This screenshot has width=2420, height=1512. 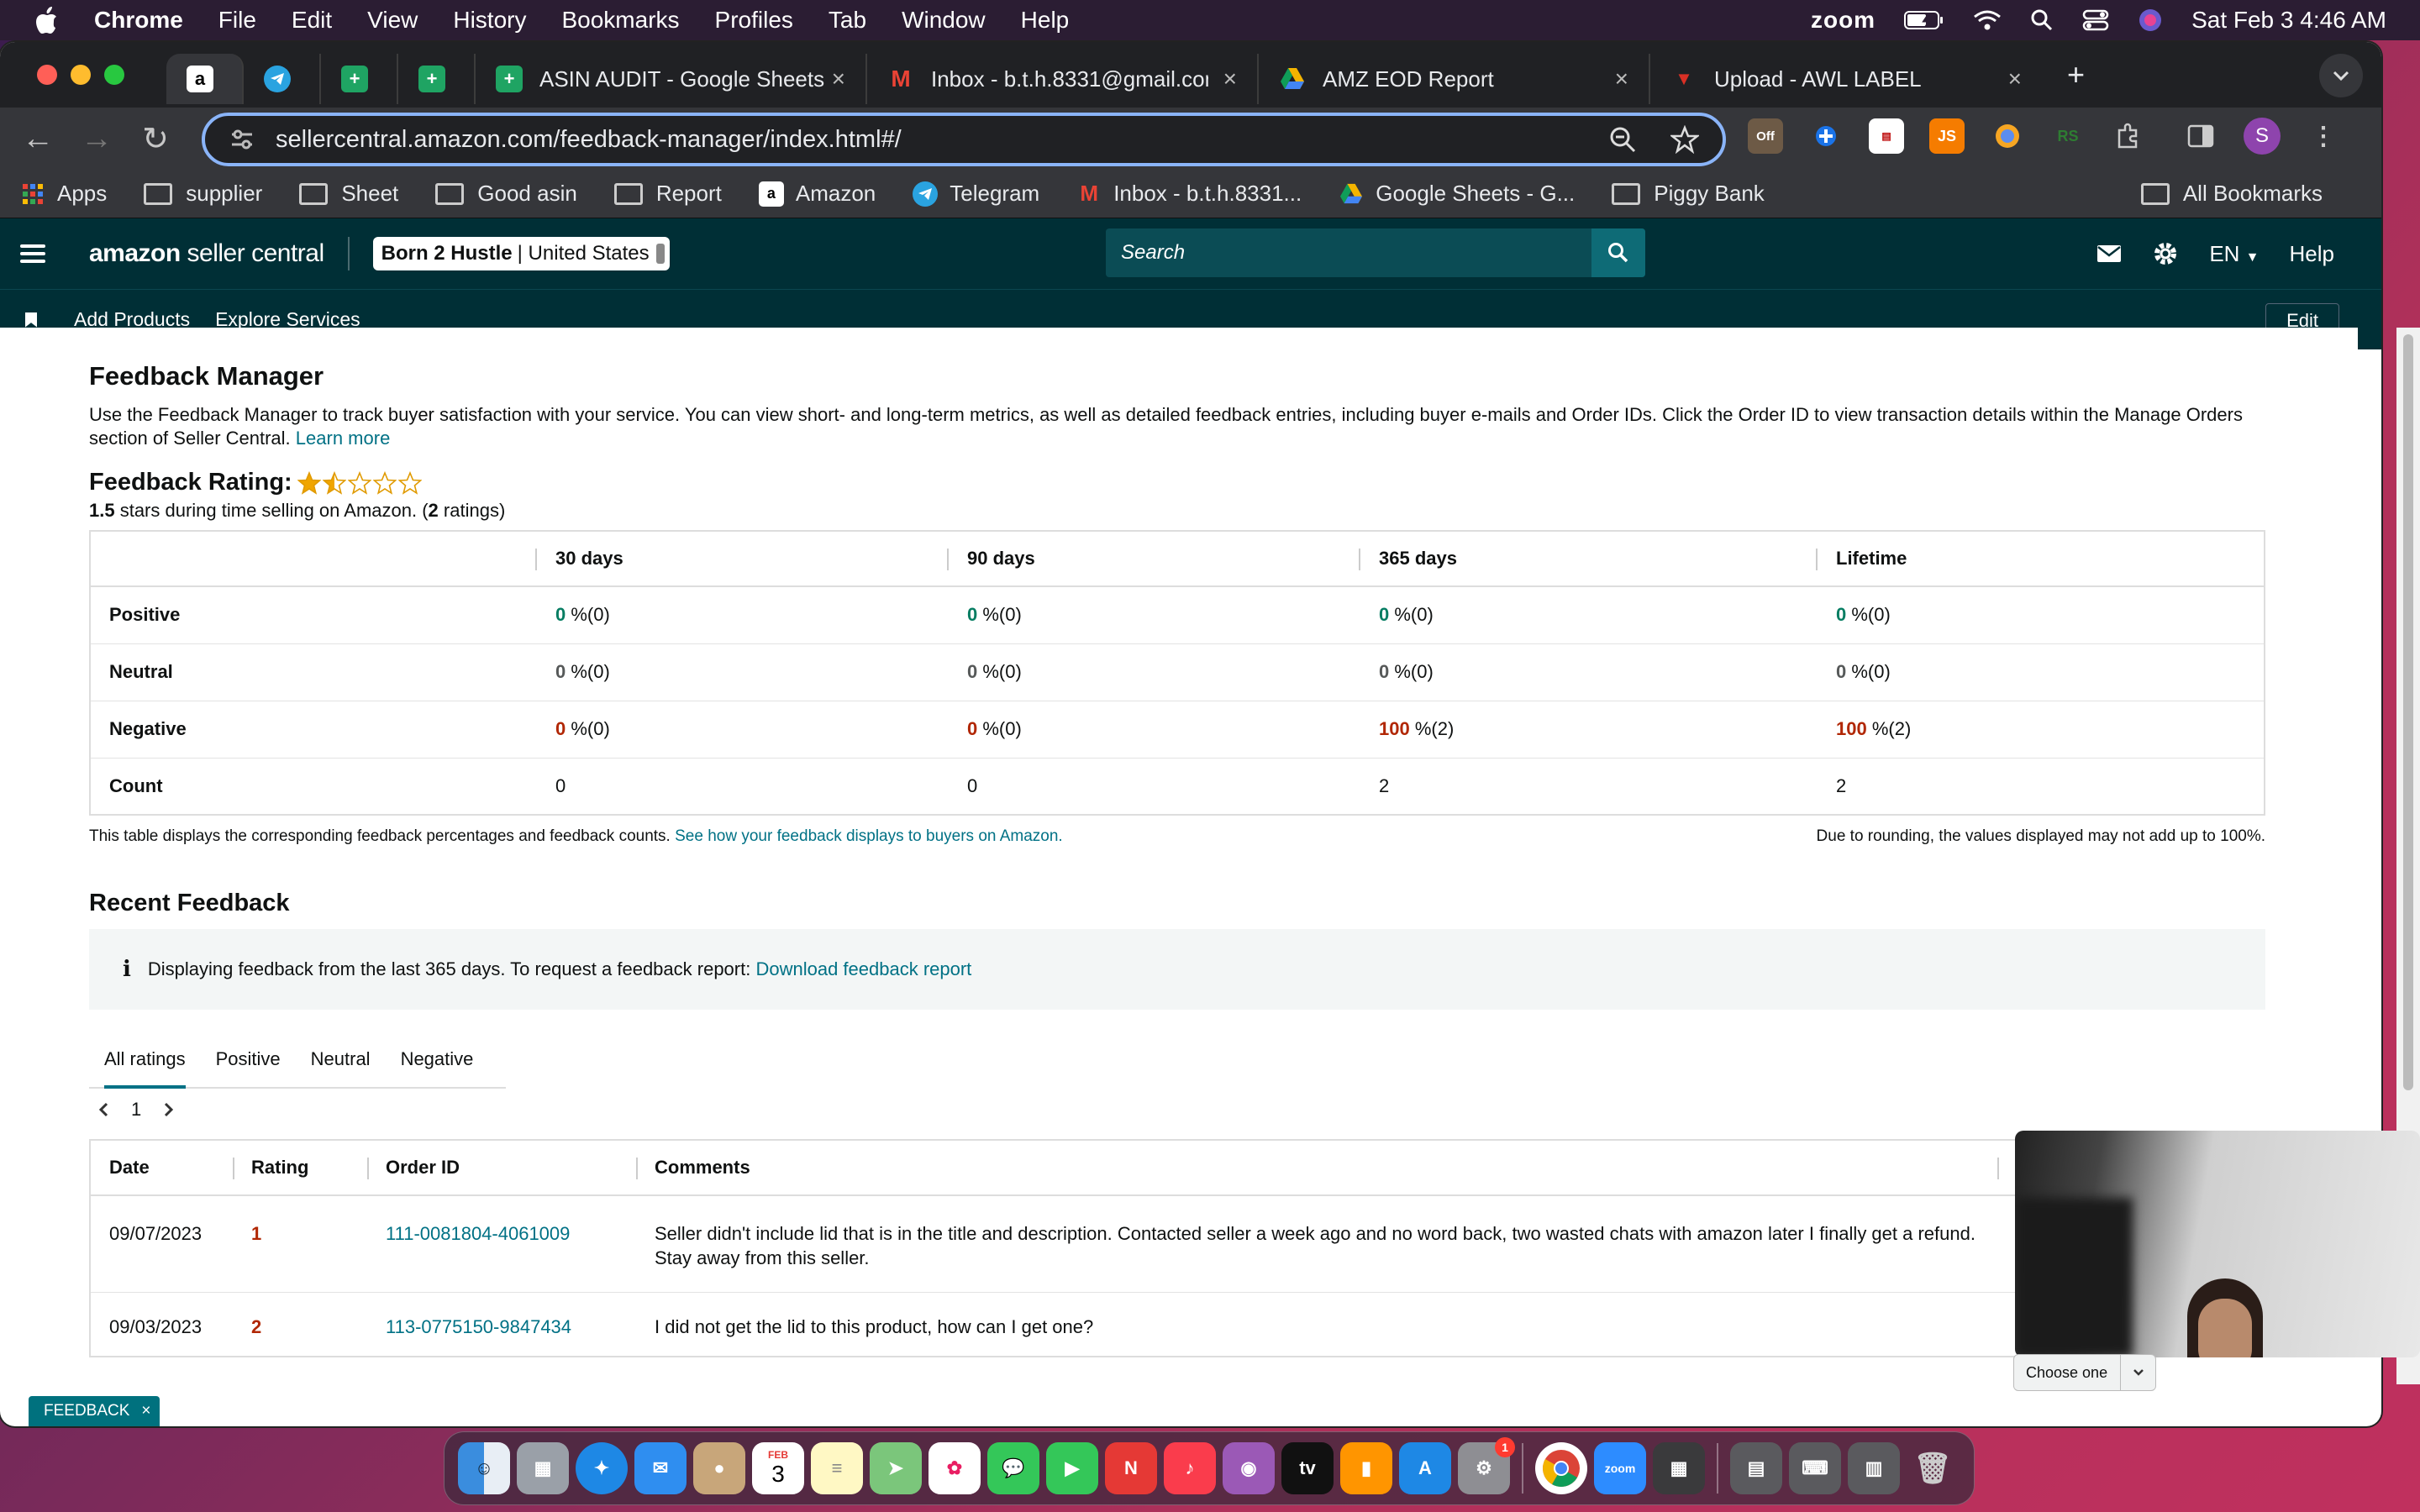 What do you see at coordinates (2076, 74) in the screenshot?
I see `new-tab-button: +` at bounding box center [2076, 74].